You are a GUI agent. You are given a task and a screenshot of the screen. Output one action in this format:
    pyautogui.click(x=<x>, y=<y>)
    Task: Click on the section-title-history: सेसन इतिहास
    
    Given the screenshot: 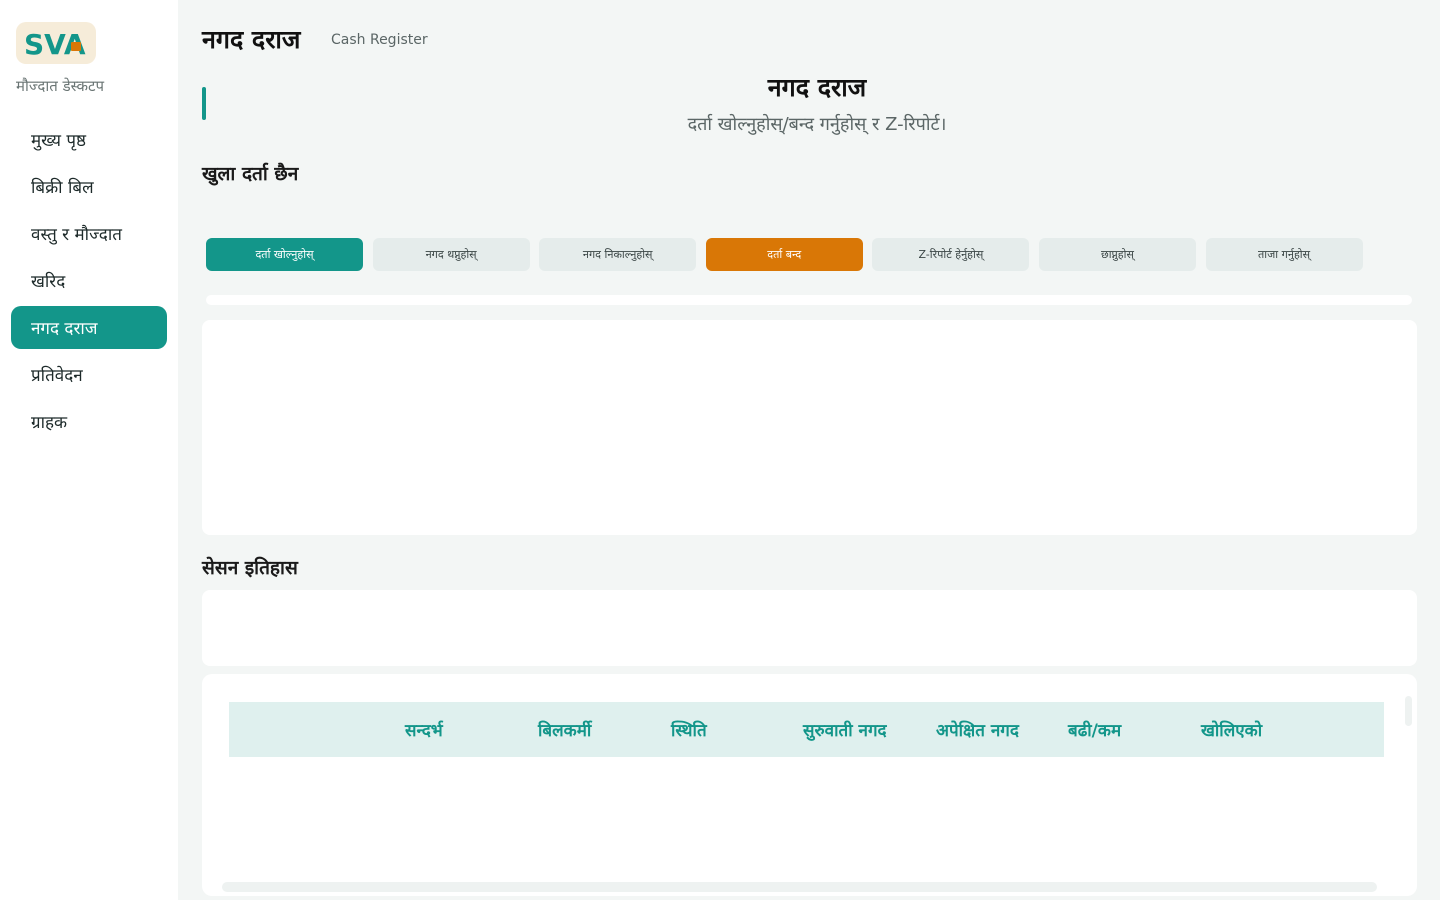 What is the action you would take?
    pyautogui.click(x=250, y=568)
    